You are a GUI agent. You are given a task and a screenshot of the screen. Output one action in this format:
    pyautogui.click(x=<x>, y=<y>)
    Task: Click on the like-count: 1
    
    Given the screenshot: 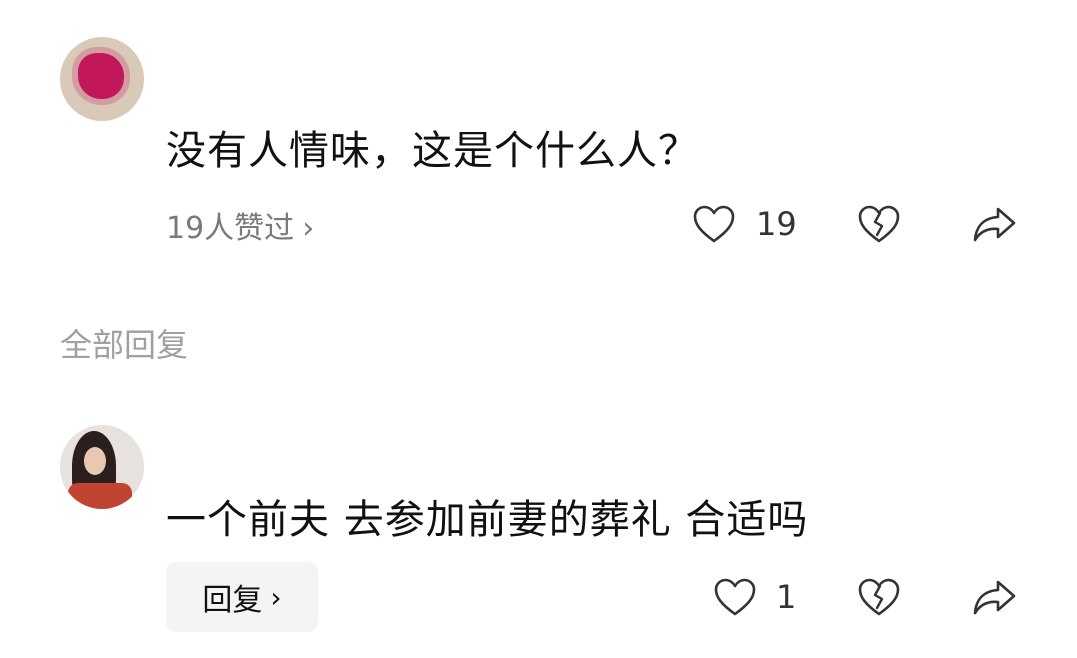 What is the action you would take?
    pyautogui.click(x=786, y=597)
    